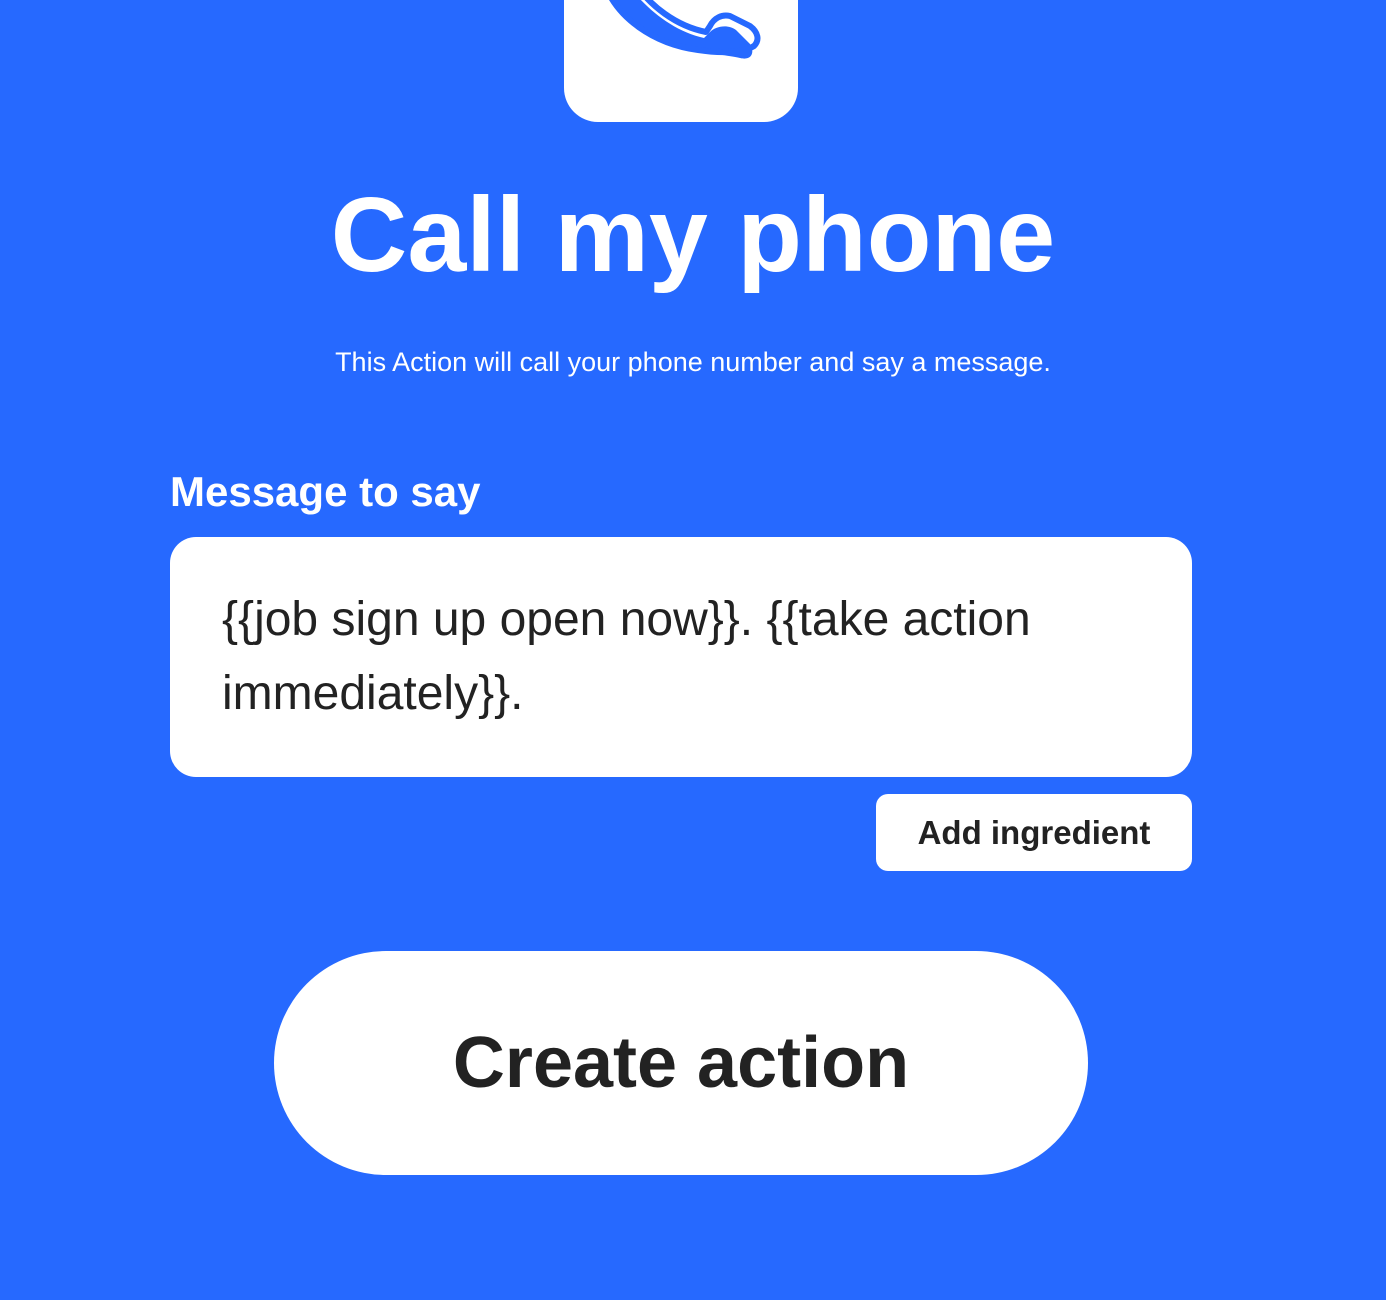 This screenshot has width=1386, height=1300. I want to click on message-field-label: Message to say, so click(325, 491).